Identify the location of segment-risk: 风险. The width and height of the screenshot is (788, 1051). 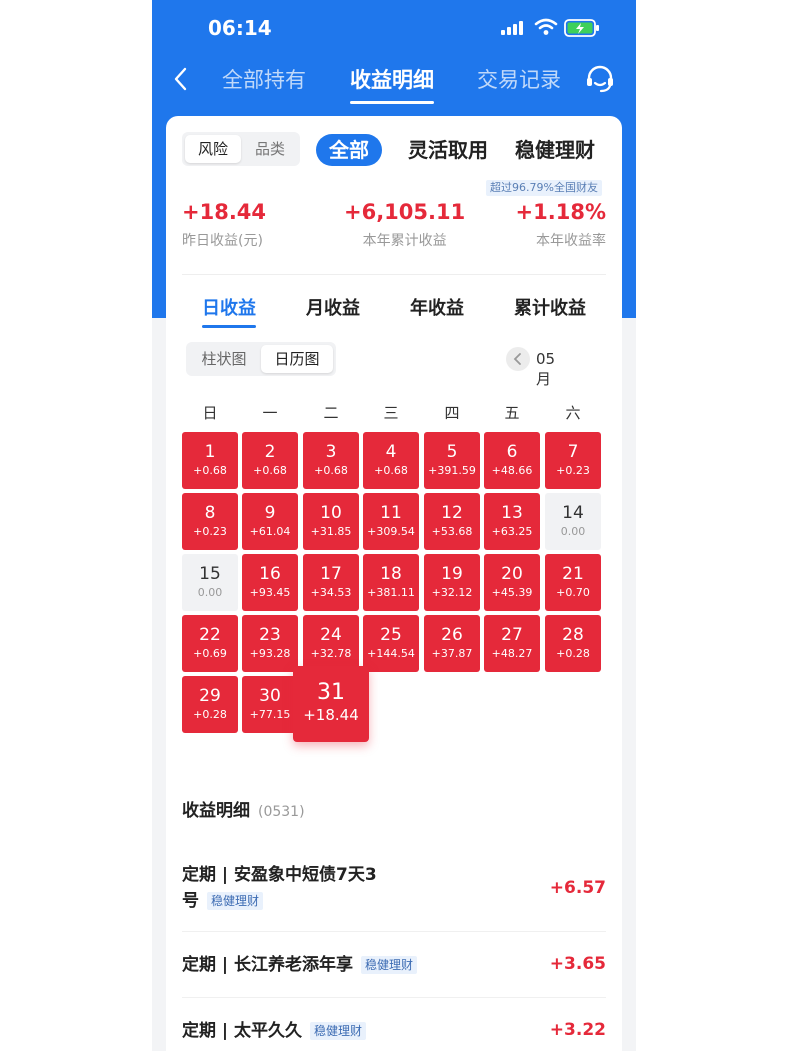
(213, 149).